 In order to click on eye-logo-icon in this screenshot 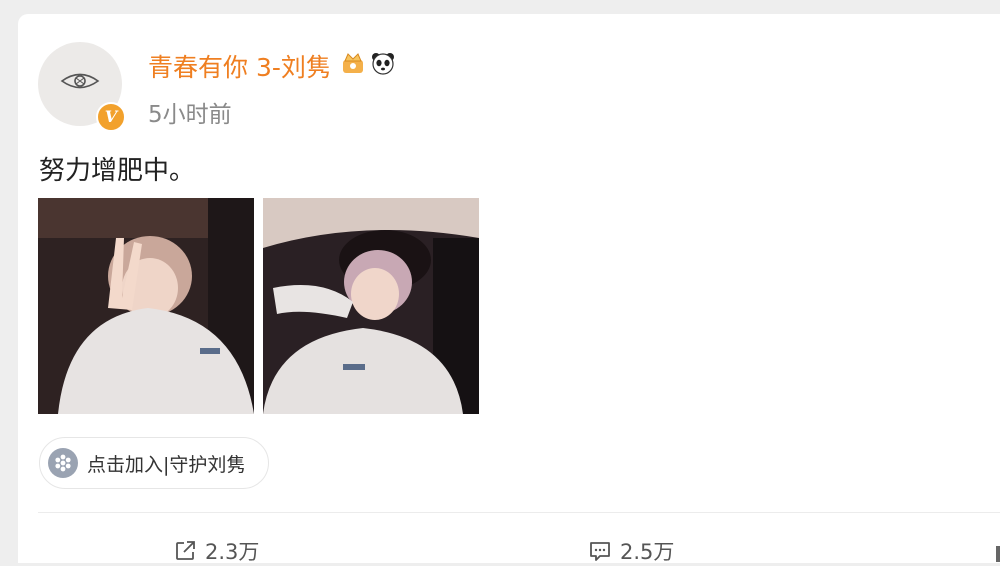, I will do `click(80, 81)`.